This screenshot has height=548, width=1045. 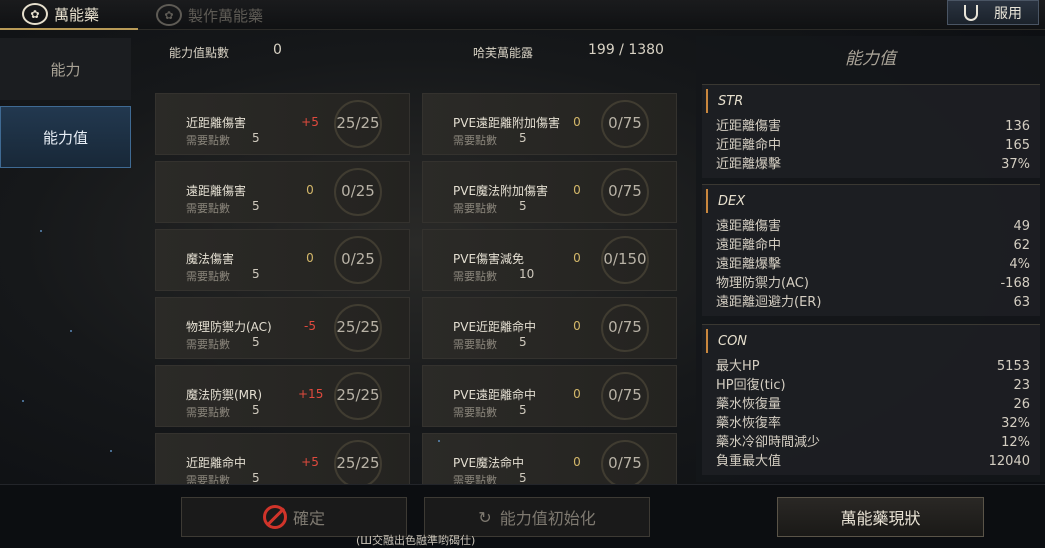 I want to click on points-label: 能力值點數, so click(x=199, y=53).